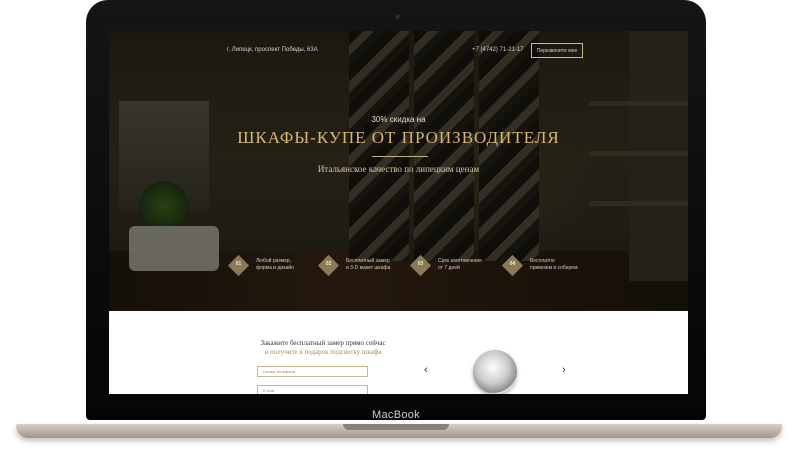  Describe the element at coordinates (426, 370) in the screenshot. I see `carousel-prev-icon: ‹` at that location.